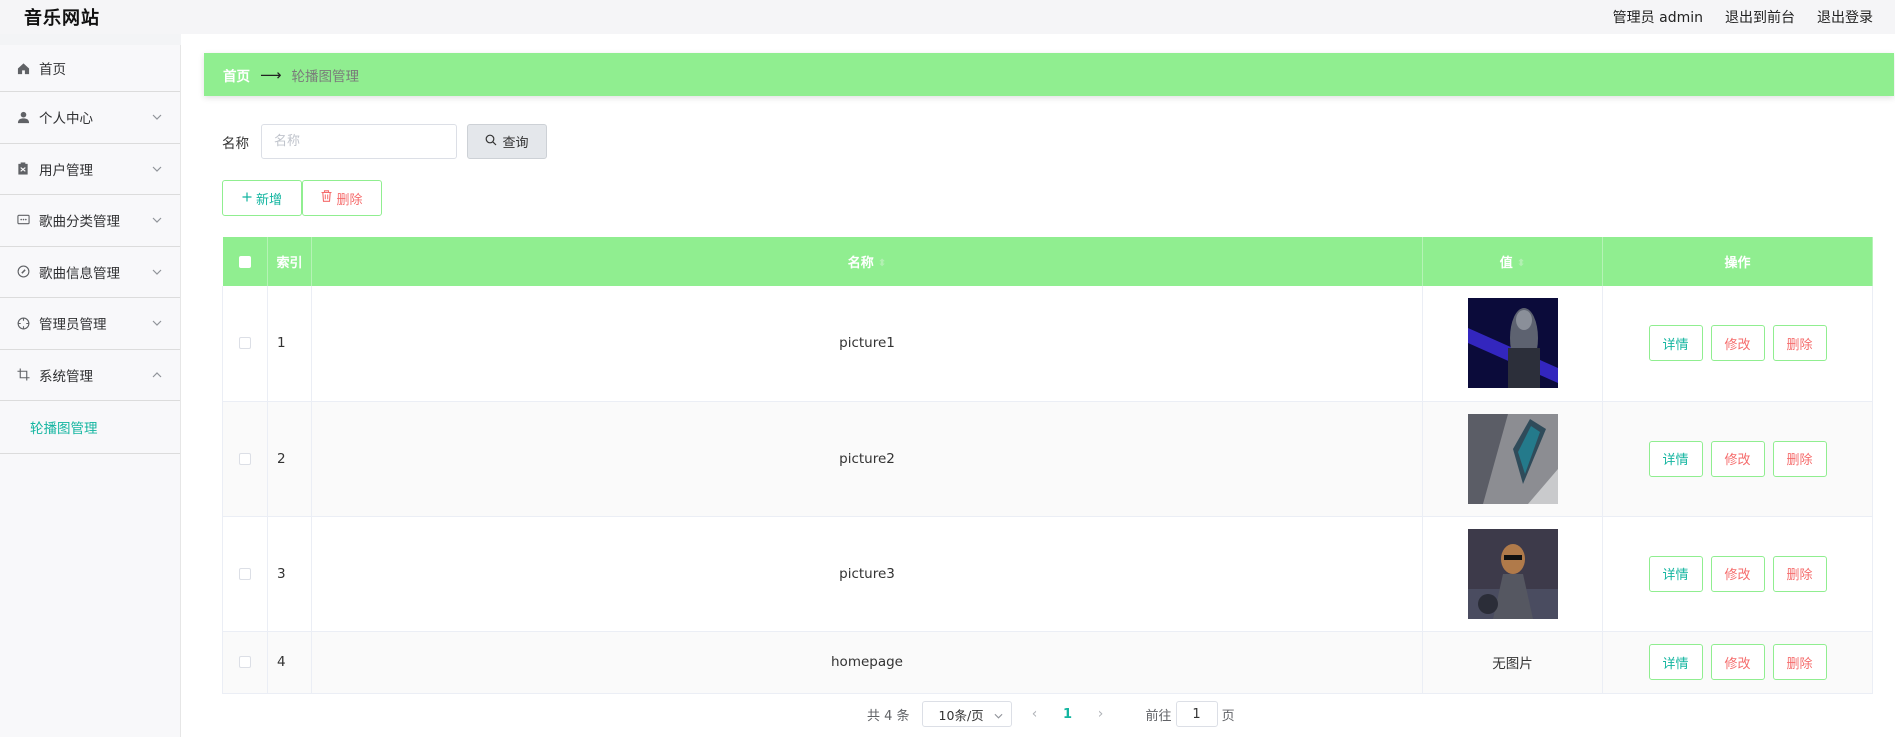  Describe the element at coordinates (515, 143) in the screenshot. I see `query-button-label: 查询` at that location.